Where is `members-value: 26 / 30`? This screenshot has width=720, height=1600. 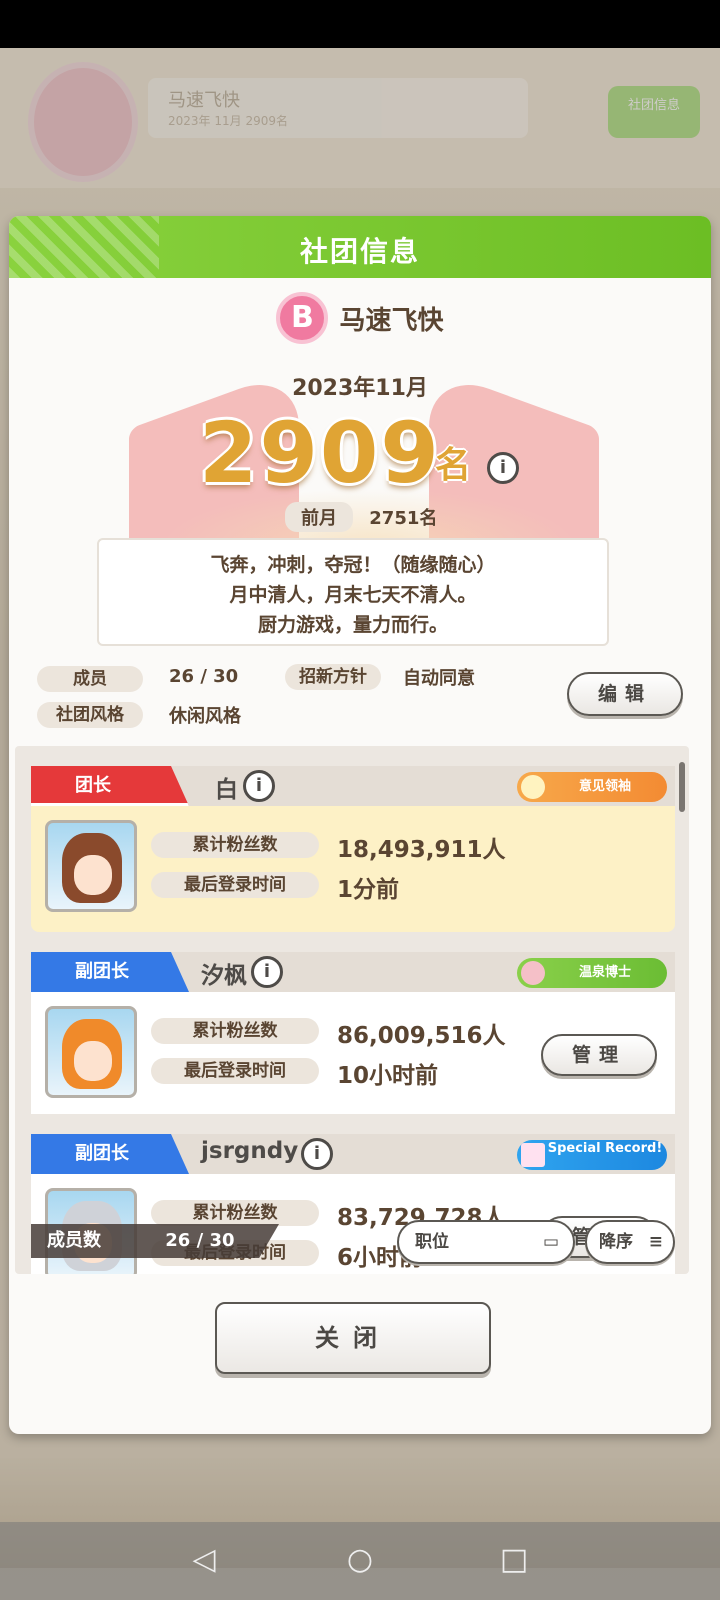
members-value: 26 / 30 is located at coordinates (204, 676).